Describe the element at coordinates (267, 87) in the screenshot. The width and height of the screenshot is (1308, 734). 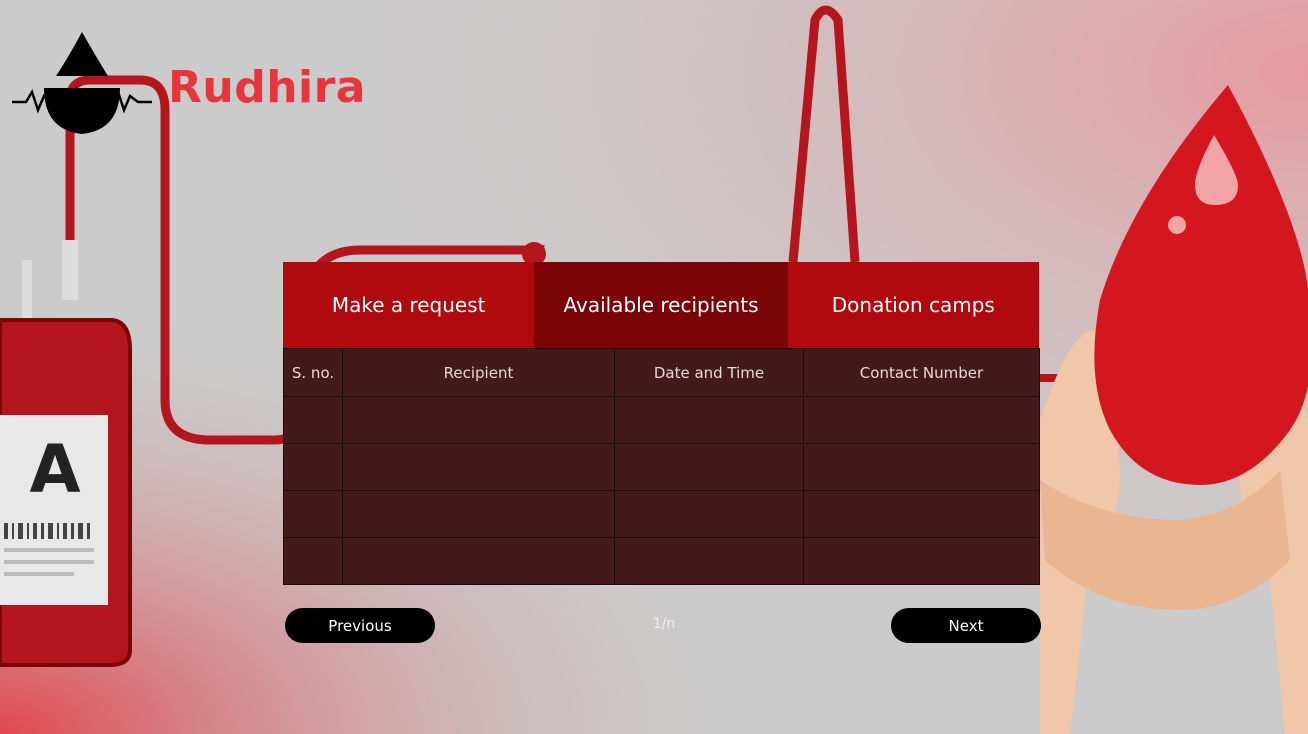
I see `brand-name: Rudhira` at that location.